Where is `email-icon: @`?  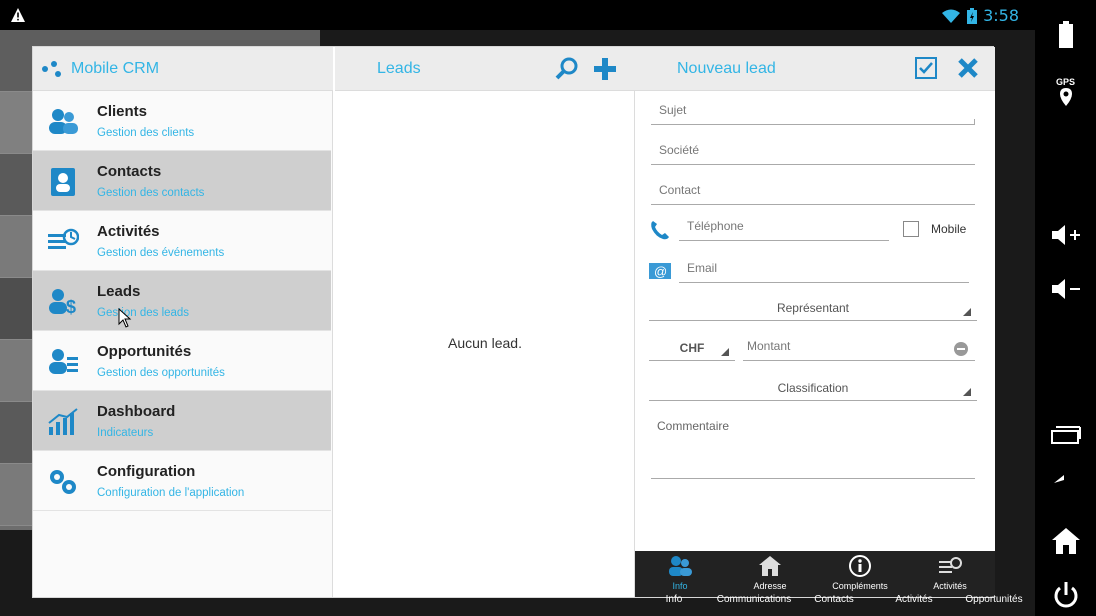 email-icon: @ is located at coordinates (660, 271).